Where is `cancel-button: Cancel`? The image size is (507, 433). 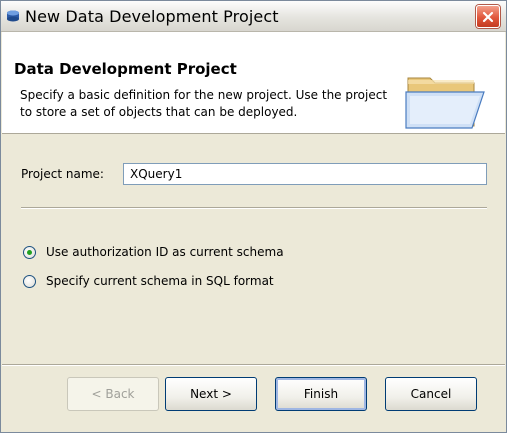 cancel-button: Cancel is located at coordinates (431, 394).